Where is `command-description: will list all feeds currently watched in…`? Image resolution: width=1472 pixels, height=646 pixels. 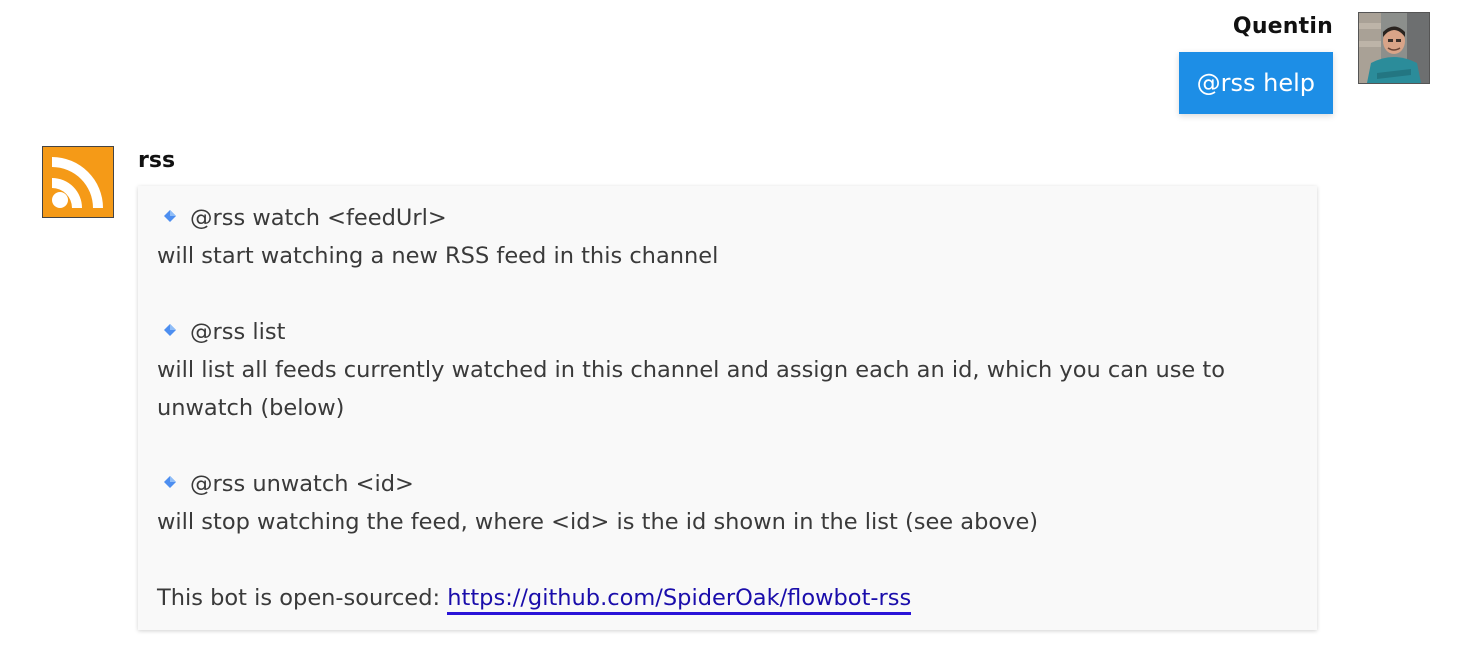 command-description: will list all feeds currently watched in… is located at coordinates (691, 389).